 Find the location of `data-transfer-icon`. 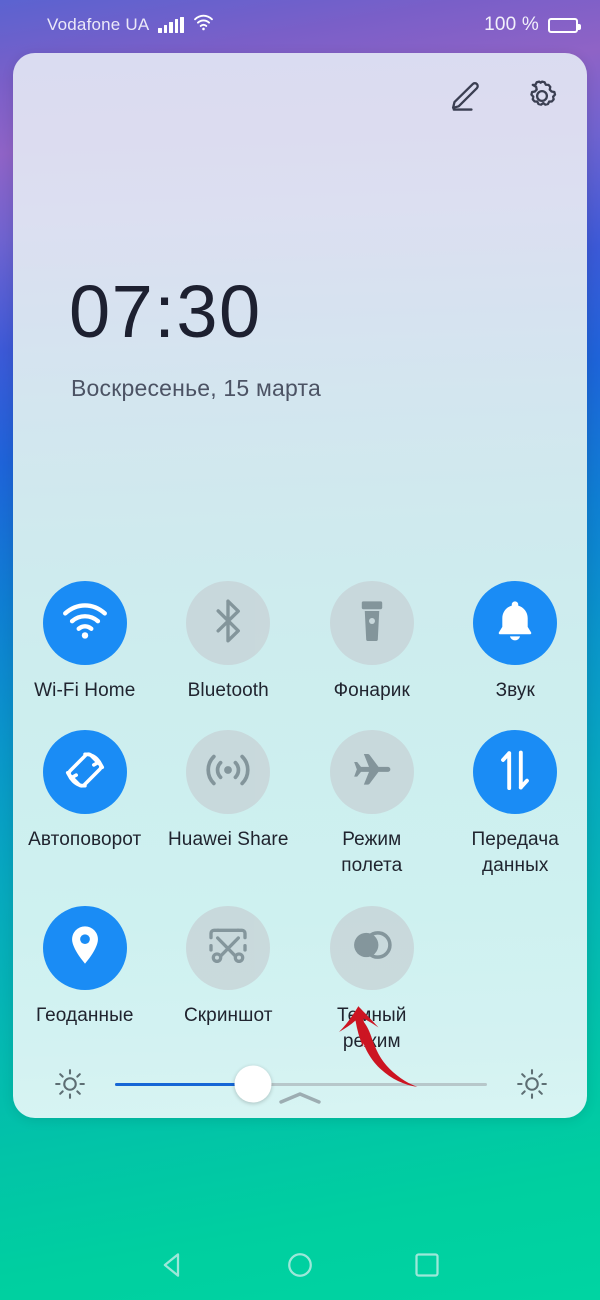

data-transfer-icon is located at coordinates (515, 772).